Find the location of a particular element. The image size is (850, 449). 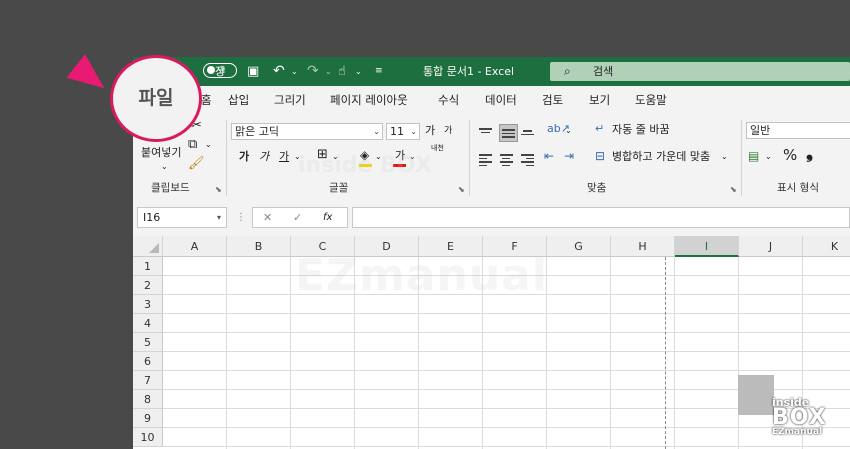

align-bottom-icon is located at coordinates (527, 134).